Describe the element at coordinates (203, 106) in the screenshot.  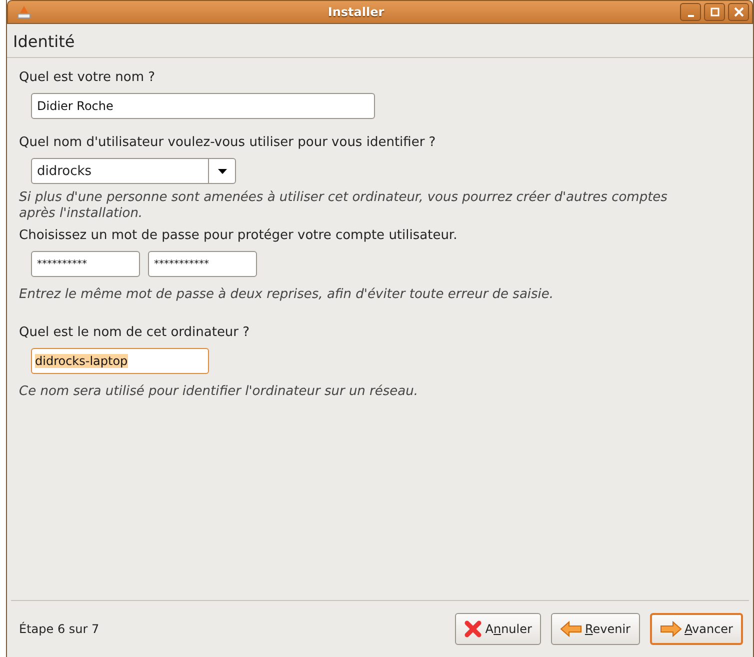
I see `name-field: Didier Roche` at that location.